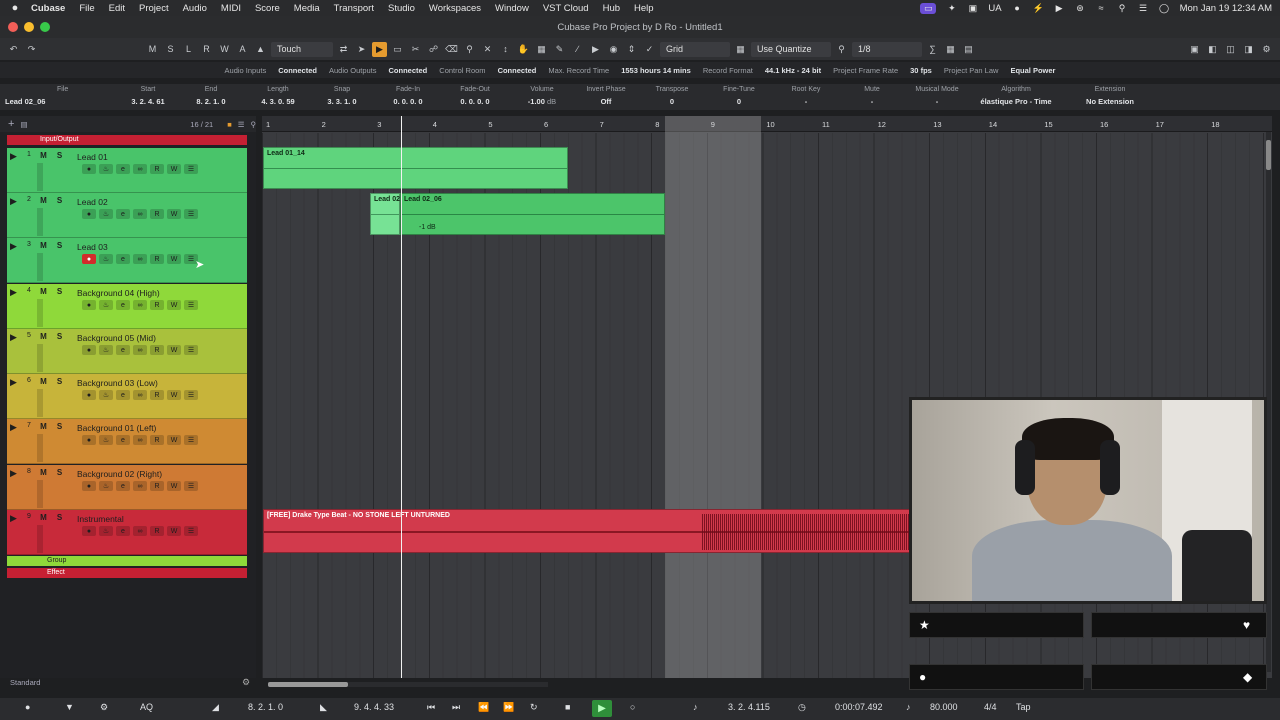 The height and width of the screenshot is (720, 1280). What do you see at coordinates (116, 428) in the screenshot?
I see `track-name: Background 01 (Left)` at bounding box center [116, 428].